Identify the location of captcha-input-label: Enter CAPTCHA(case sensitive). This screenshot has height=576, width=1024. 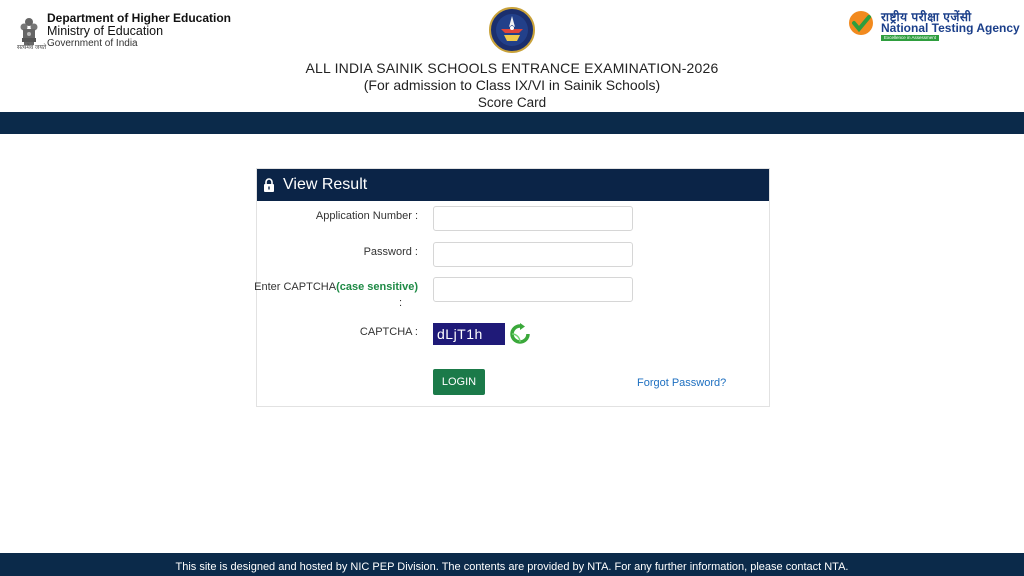
(336, 287).